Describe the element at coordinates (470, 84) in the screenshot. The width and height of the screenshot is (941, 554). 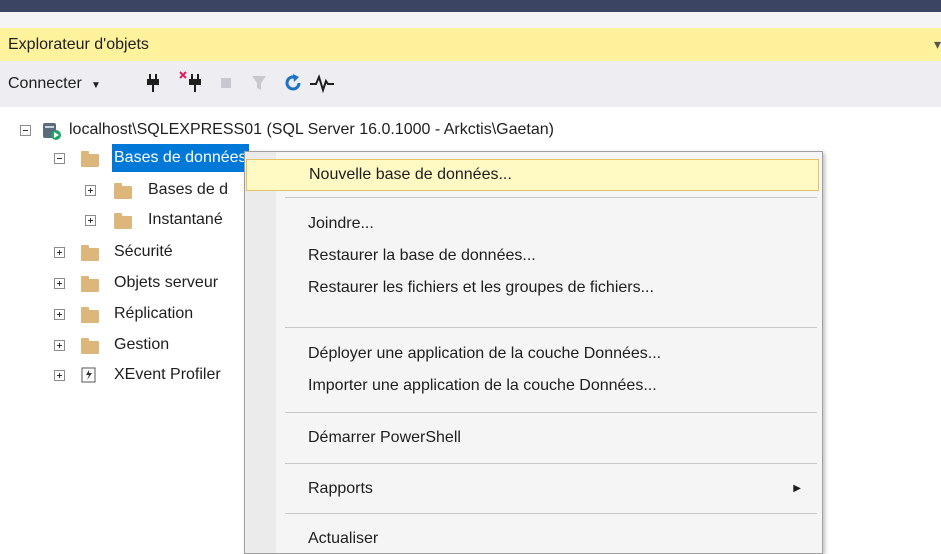
I see `object-explorer-toolbar: Connecter ▼` at that location.